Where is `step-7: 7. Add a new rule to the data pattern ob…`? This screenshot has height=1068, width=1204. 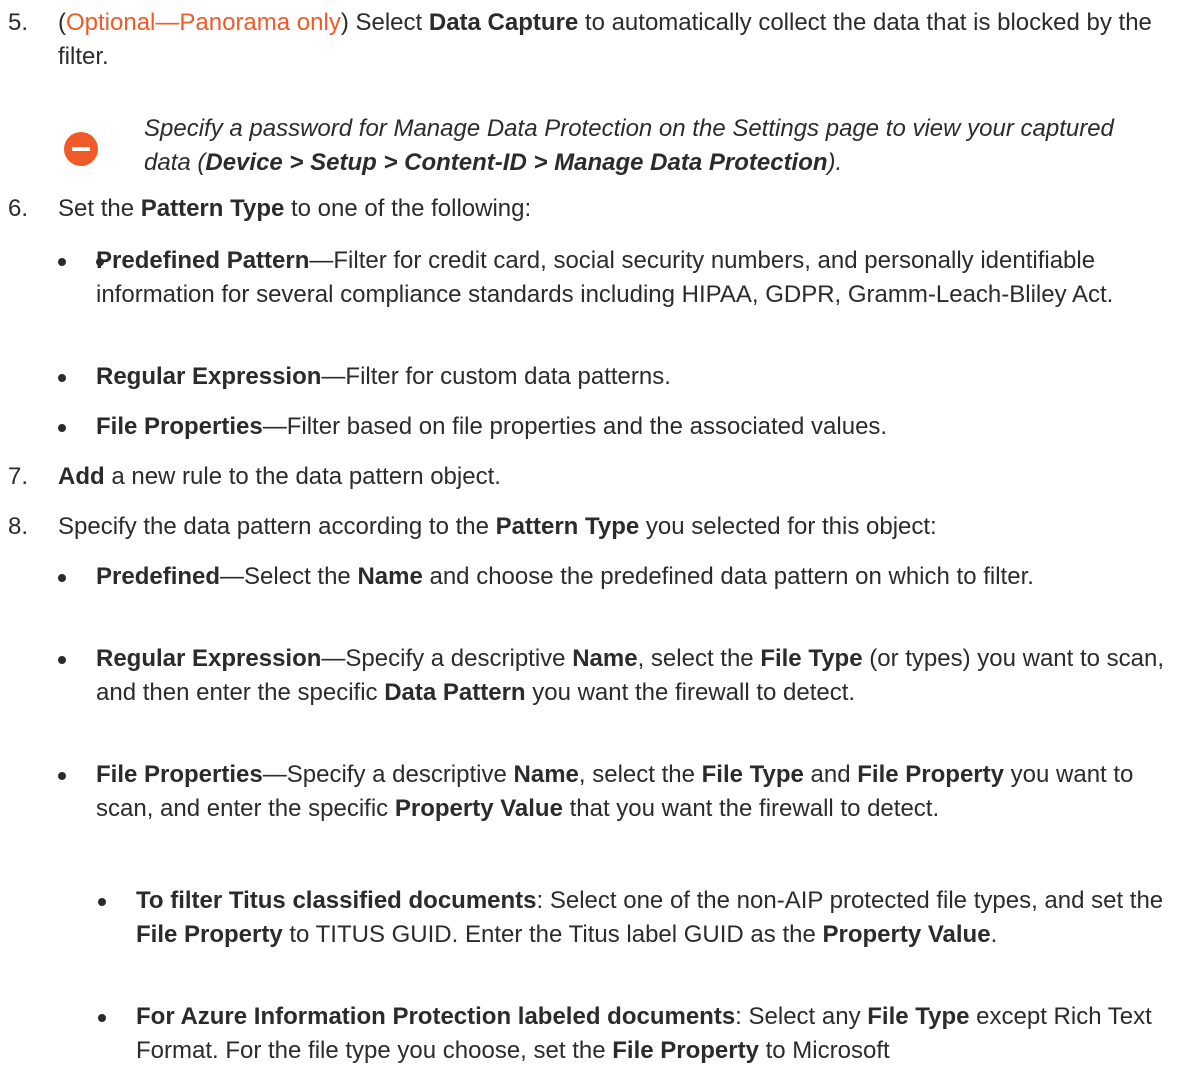 step-7: 7. Add a new rule to the data pattern ob… is located at coordinates (590, 477).